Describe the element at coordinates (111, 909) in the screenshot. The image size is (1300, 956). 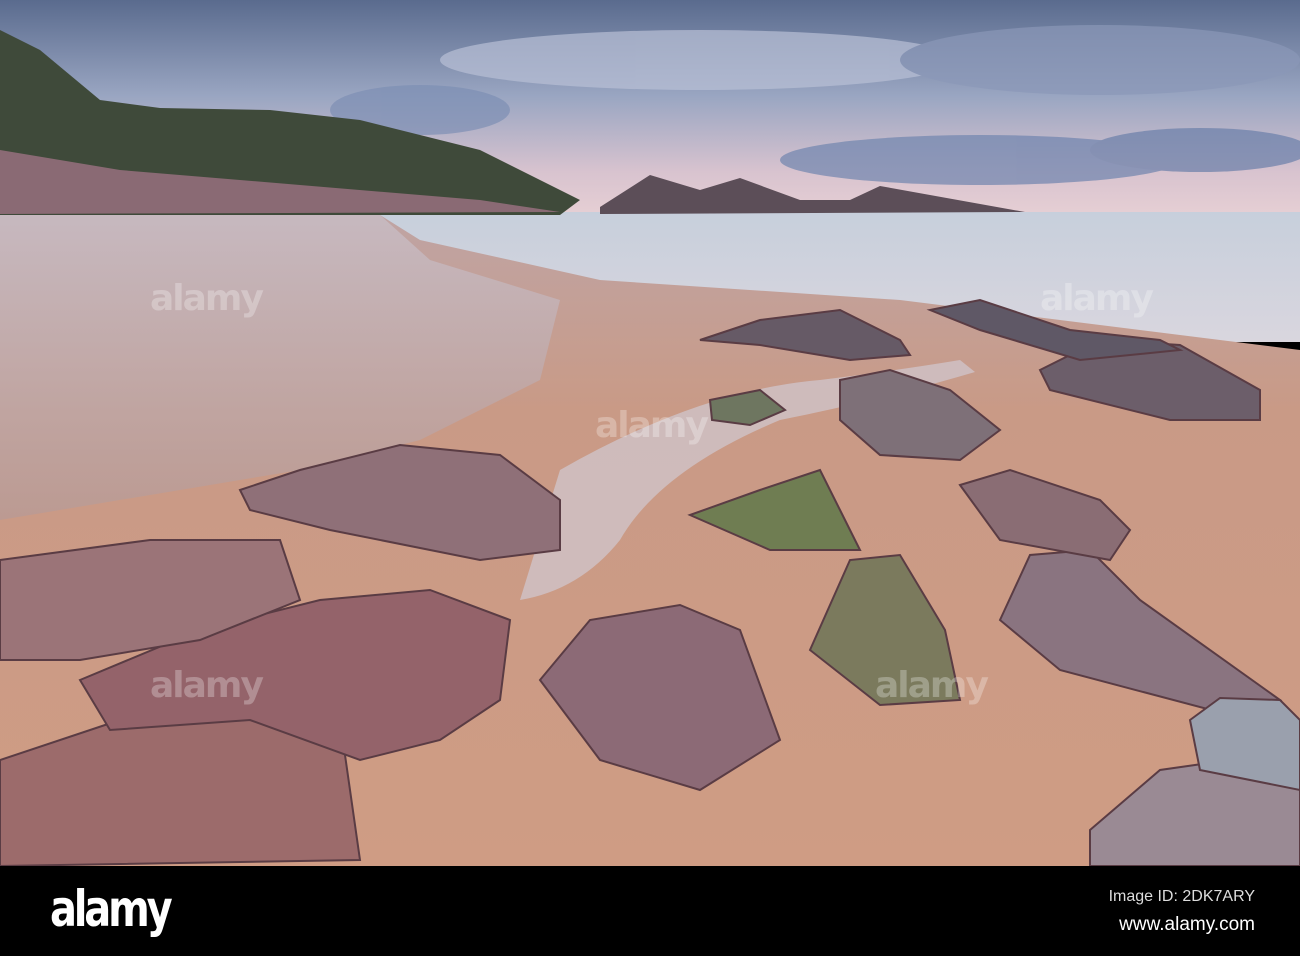
I see `alamy-logo: alamy` at that location.